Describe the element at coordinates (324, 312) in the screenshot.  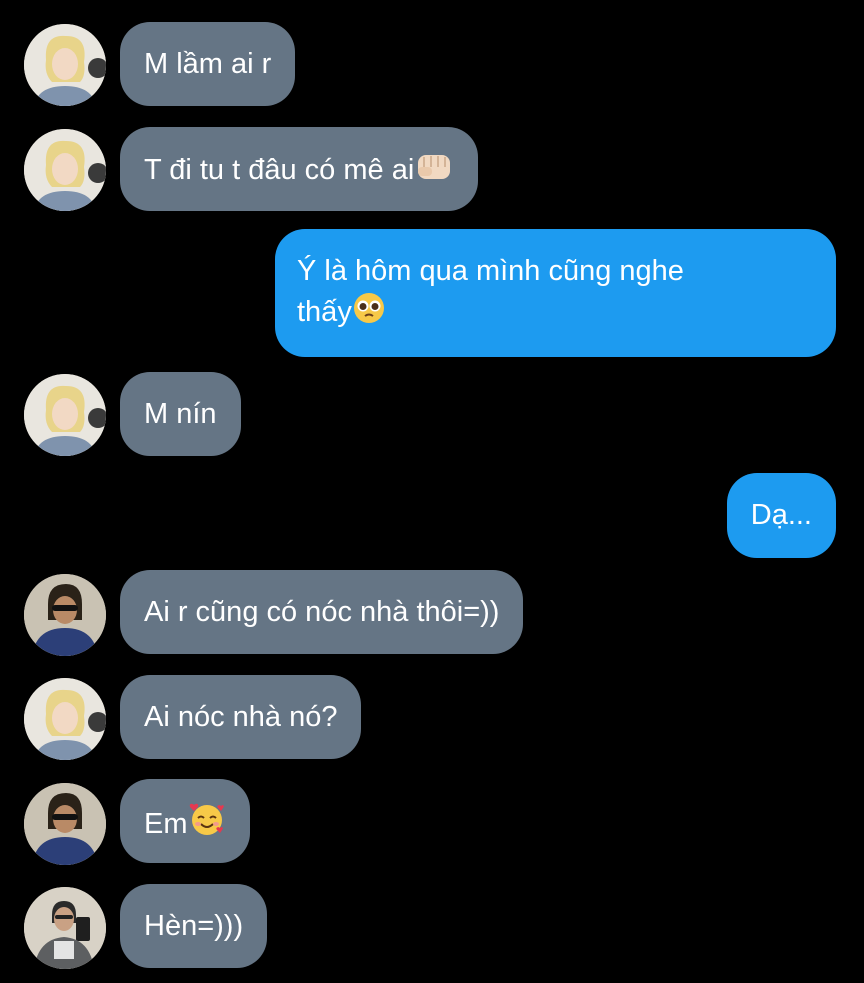
I see `message-text-line2: thấy` at that location.